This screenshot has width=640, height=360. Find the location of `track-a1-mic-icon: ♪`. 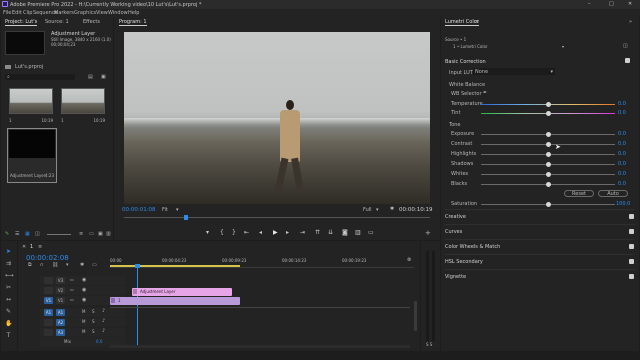

track-a1-mic-icon: ♪ is located at coordinates (103, 311).